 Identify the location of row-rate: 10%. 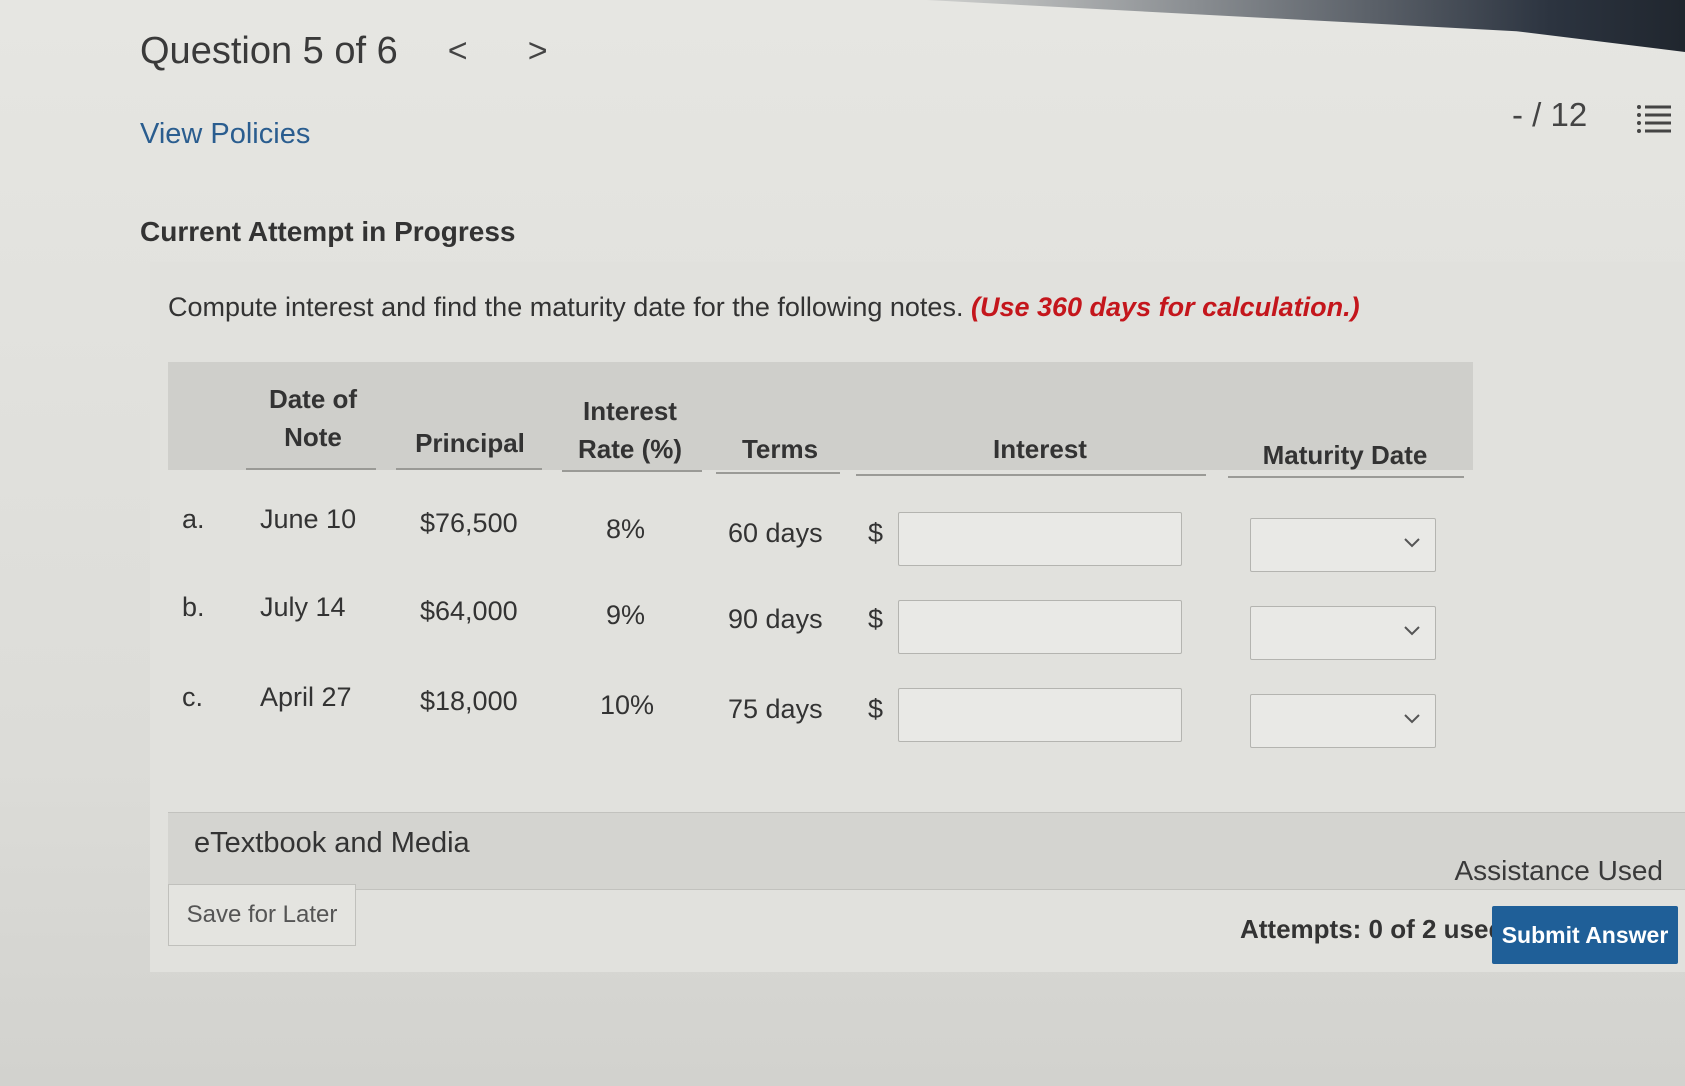
(627, 705).